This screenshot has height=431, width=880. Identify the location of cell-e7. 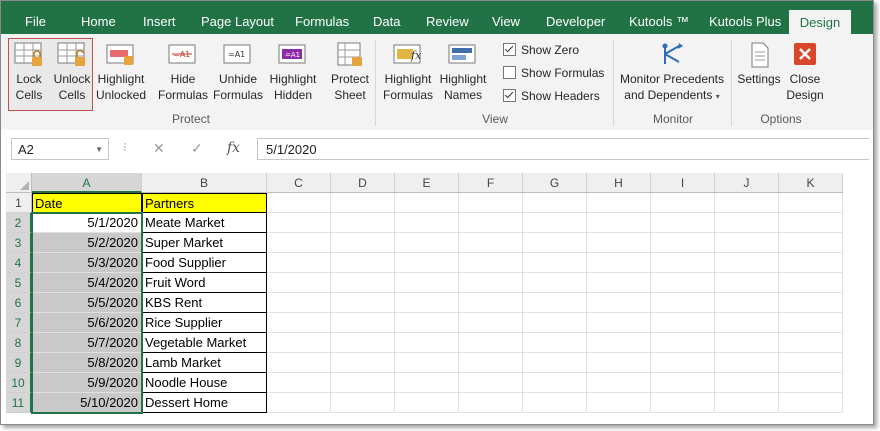
(427, 323).